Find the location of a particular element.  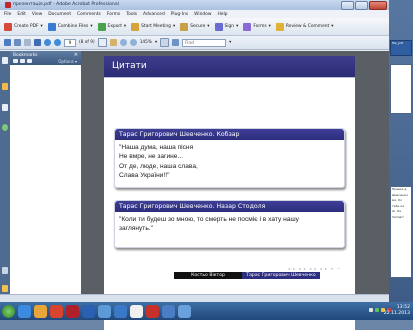

meeting-icon is located at coordinates (135, 26).